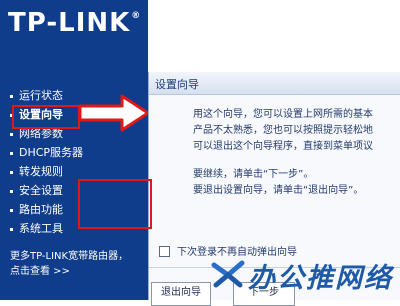 The height and width of the screenshot is (306, 400). Describe the element at coordinates (69, 23) in the screenshot. I see `logo-text: TP-LINK` at that location.